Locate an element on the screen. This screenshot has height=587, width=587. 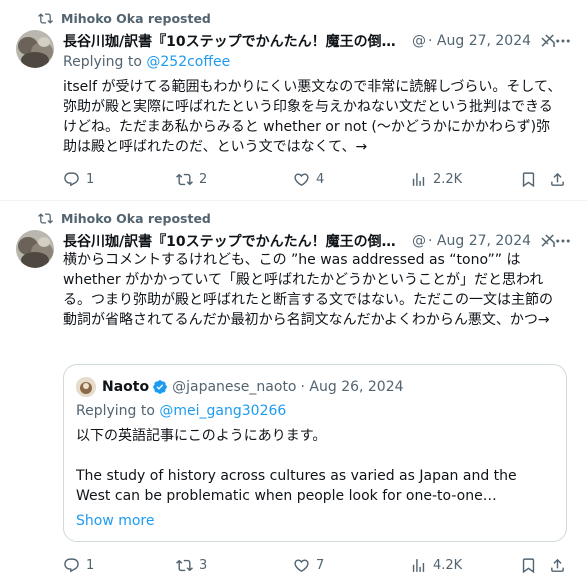
views-count: 2.2K is located at coordinates (448, 179).